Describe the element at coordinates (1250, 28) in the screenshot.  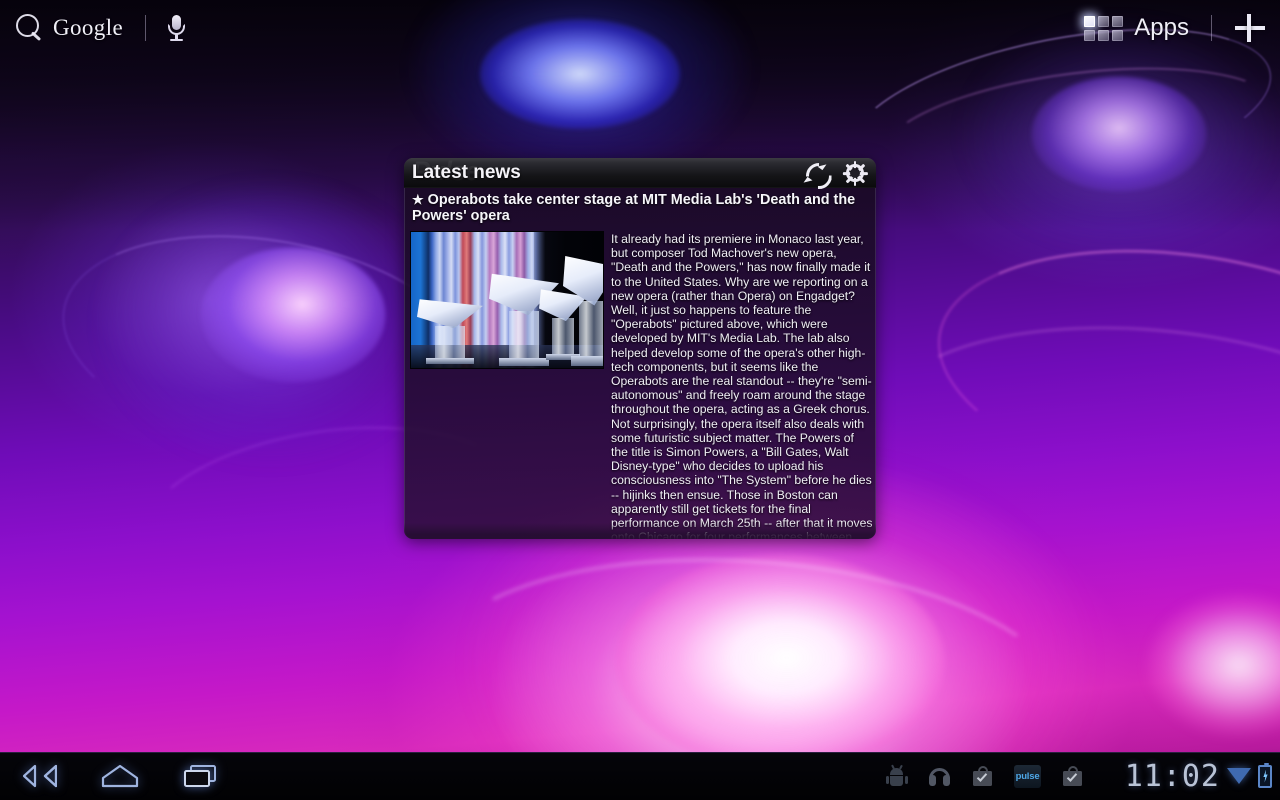
I see `plus-icon` at that location.